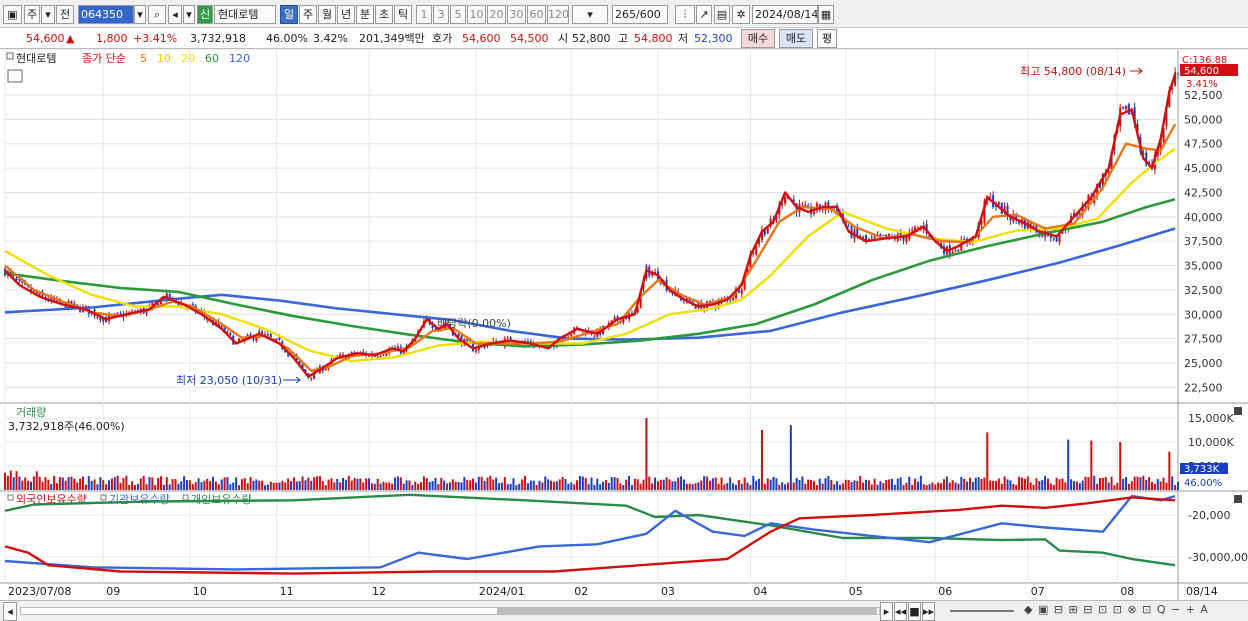  Describe the element at coordinates (140, 14) in the screenshot. I see `code-dropdown-icon: ▾` at that location.